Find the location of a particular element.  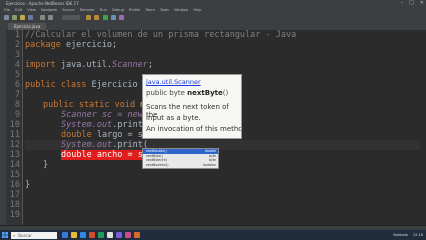

code-line-close-class: } is located at coordinates (28, 185).